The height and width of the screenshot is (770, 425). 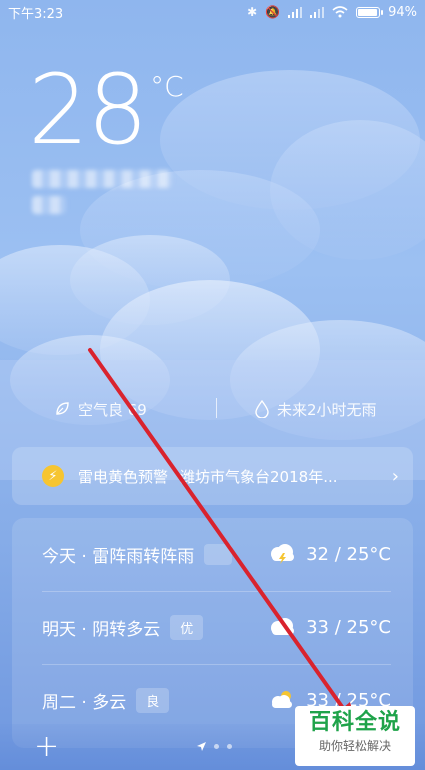 What do you see at coordinates (395, 476) in the screenshot?
I see `chevron-right-icon: ›` at bounding box center [395, 476].